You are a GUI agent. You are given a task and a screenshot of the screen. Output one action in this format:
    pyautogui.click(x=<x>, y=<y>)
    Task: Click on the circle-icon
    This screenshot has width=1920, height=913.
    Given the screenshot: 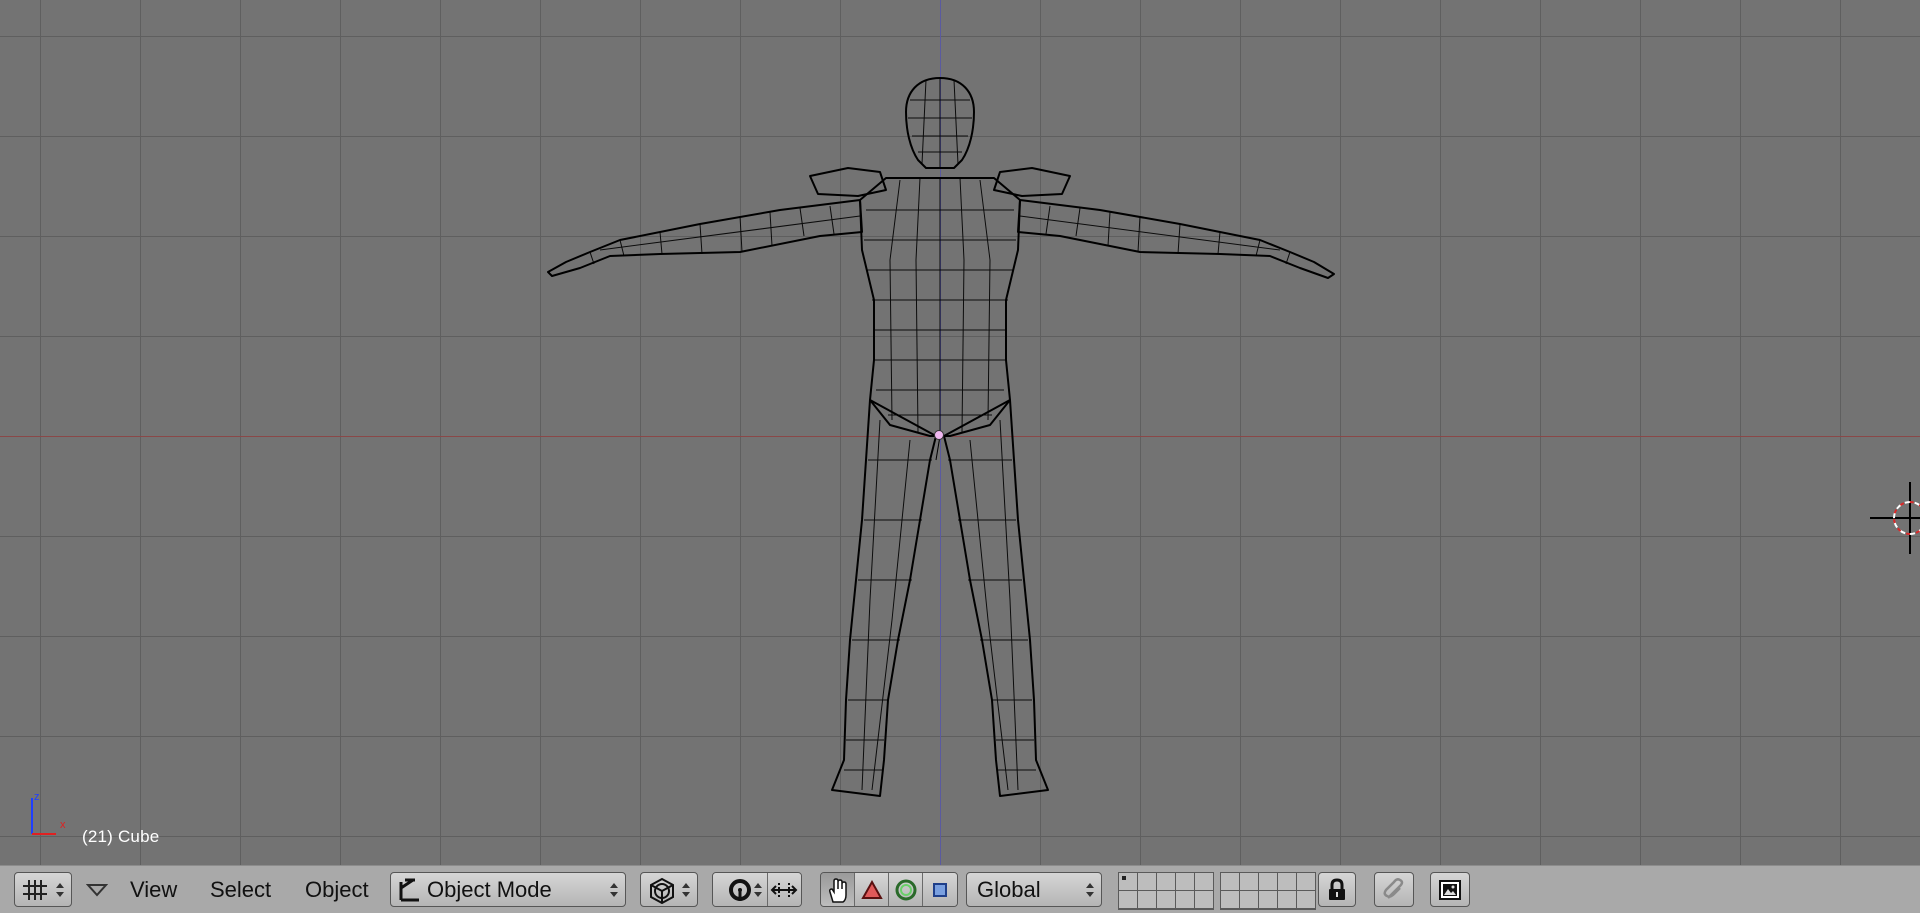 What is the action you would take?
    pyautogui.click(x=905, y=889)
    